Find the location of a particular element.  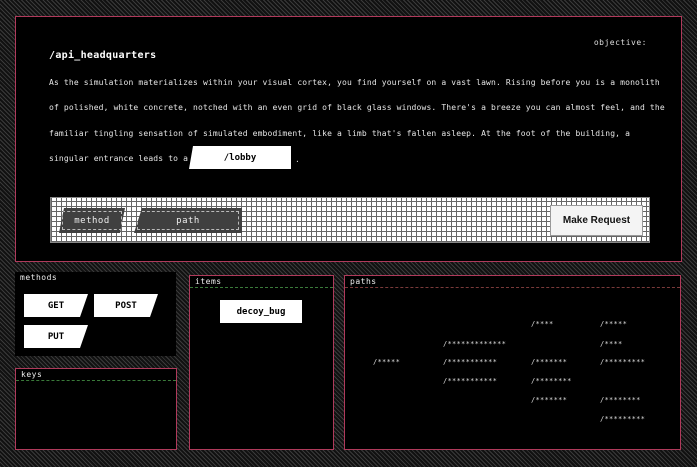

lobby-path-chip: /lobby is located at coordinates (240, 157).